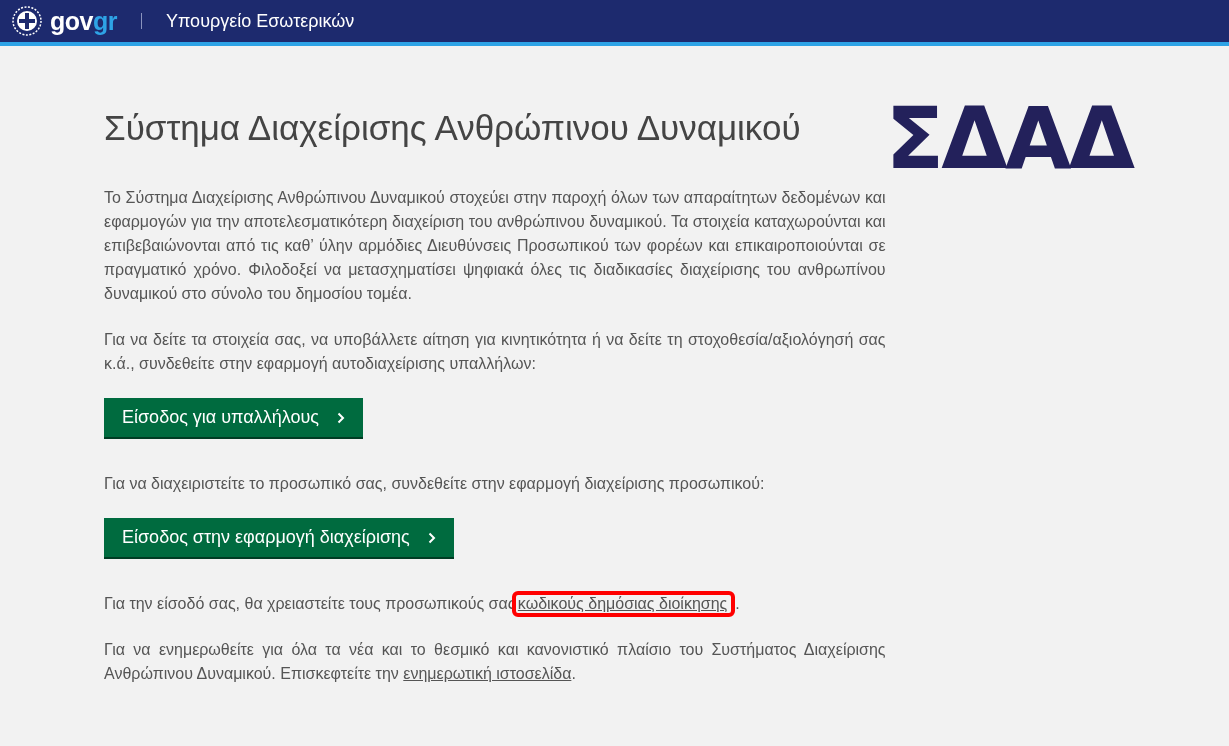 This screenshot has height=746, width=1229. Describe the element at coordinates (260, 21) in the screenshot. I see `ministry-name: Υπουργείο Εσωτερικών` at that location.